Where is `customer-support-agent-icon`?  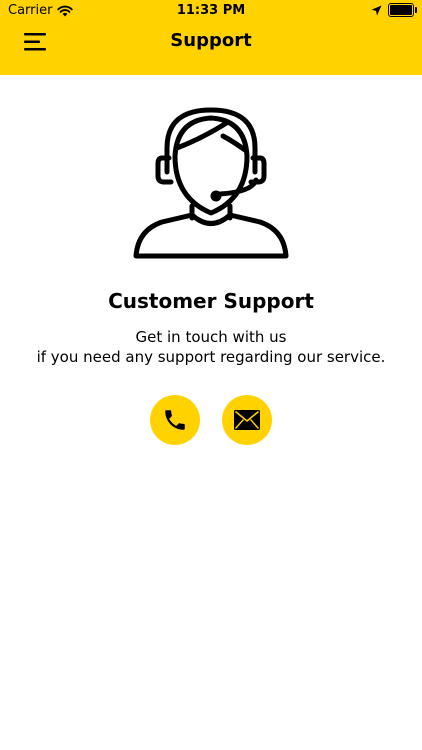
customer-support-agent-icon is located at coordinates (211, 183).